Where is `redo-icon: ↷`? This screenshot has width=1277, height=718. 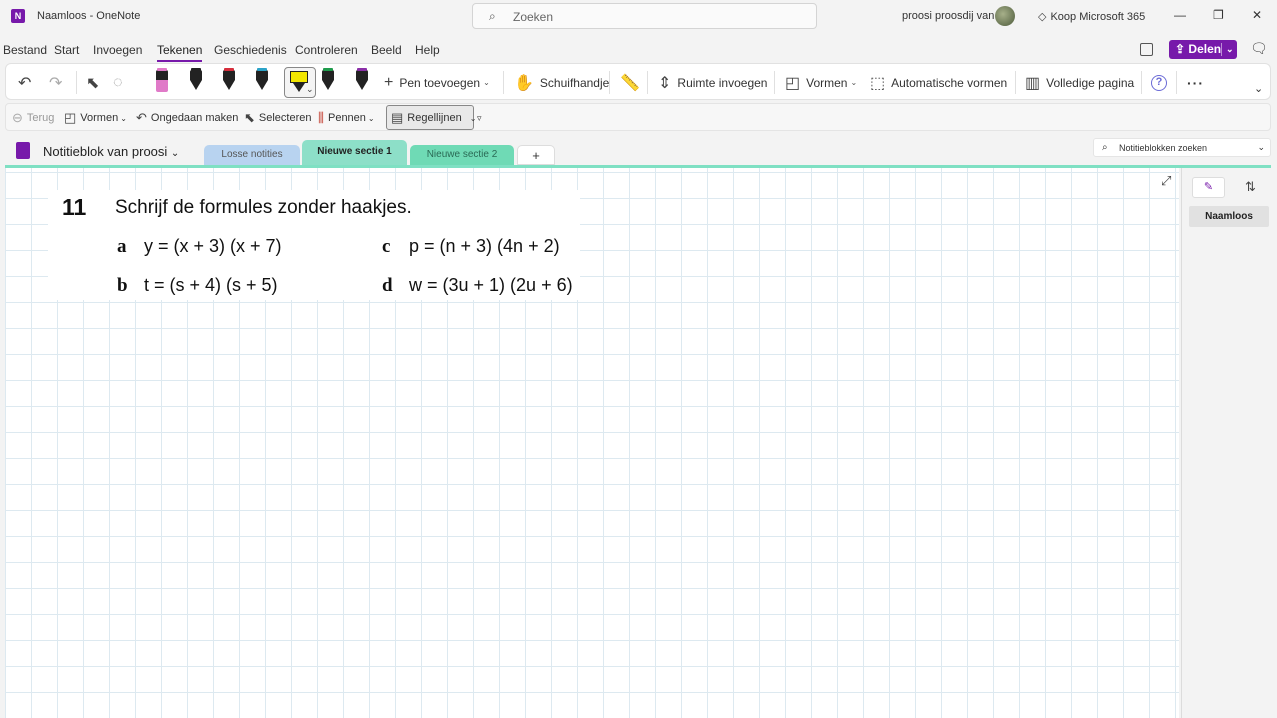 redo-icon: ↷ is located at coordinates (58, 82).